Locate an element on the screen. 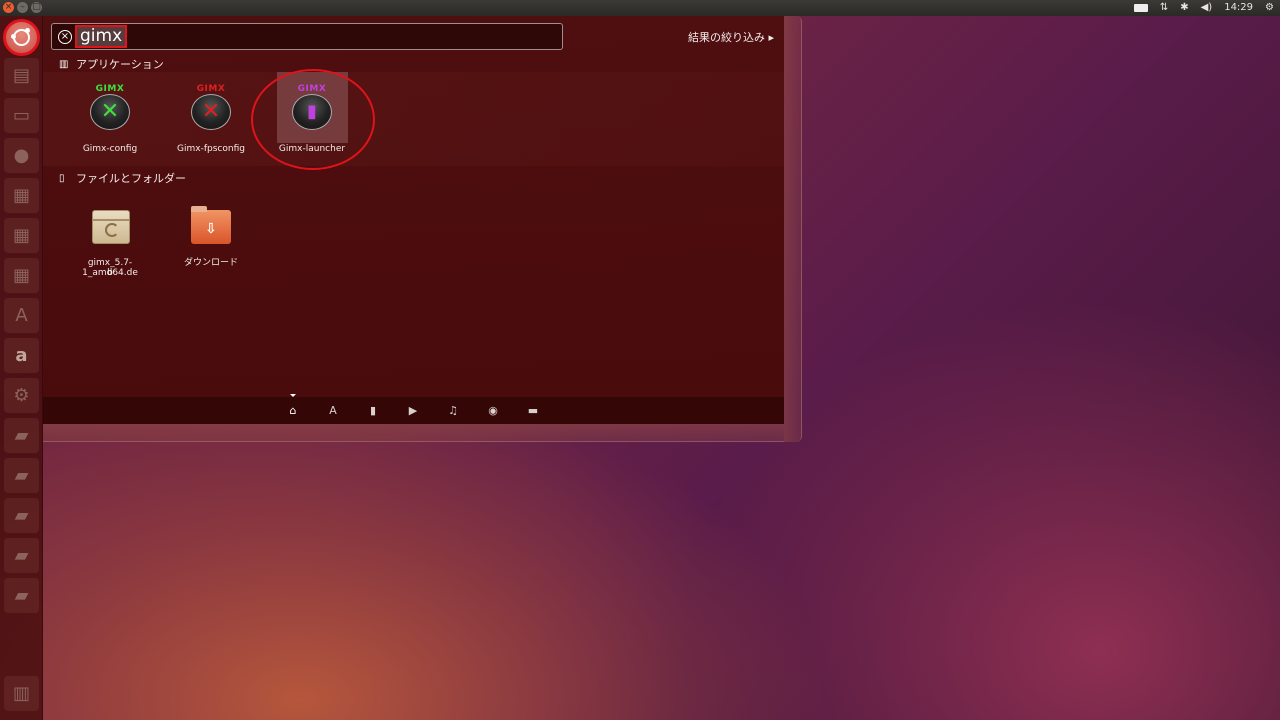  launcher-workspace-3: ▰ is located at coordinates (21, 515).